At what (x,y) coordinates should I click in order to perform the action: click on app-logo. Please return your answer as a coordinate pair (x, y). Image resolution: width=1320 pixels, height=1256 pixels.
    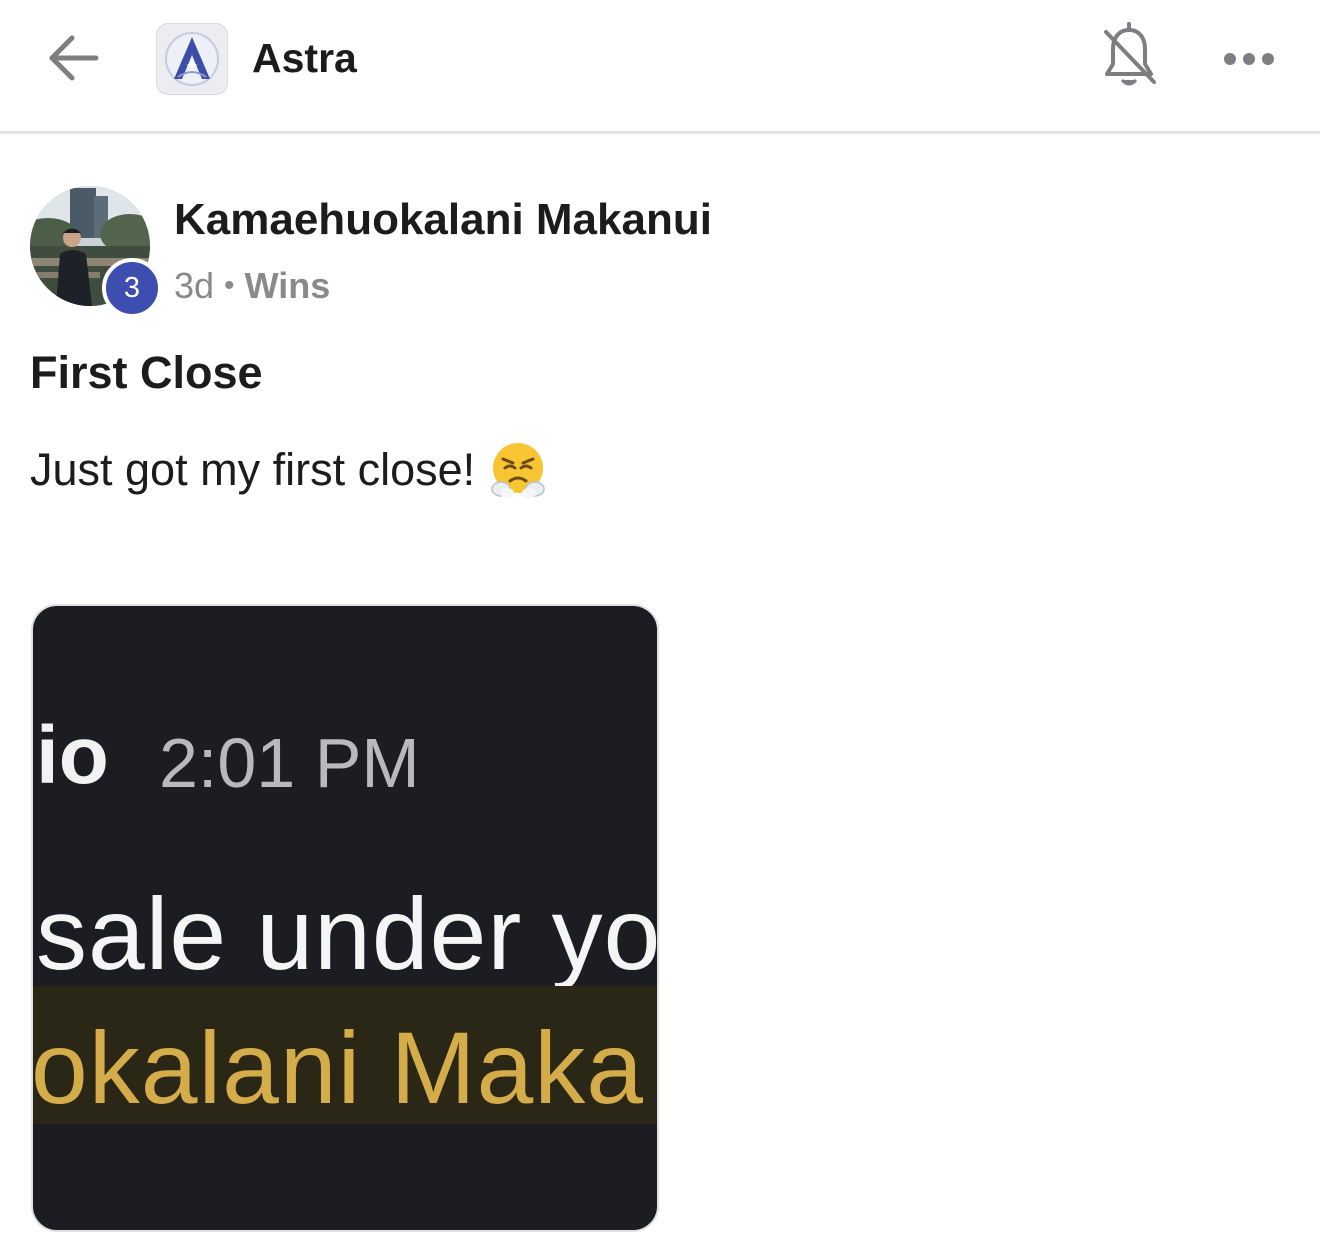
    Looking at the image, I should click on (192, 59).